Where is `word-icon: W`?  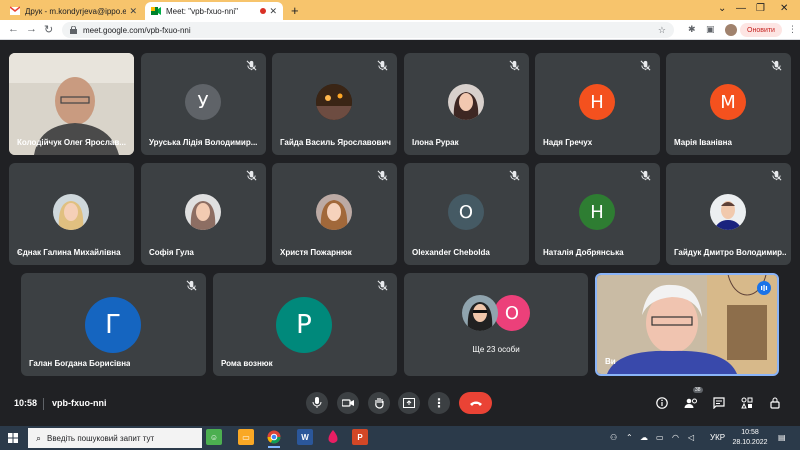
word-icon: W is located at coordinates (305, 437).